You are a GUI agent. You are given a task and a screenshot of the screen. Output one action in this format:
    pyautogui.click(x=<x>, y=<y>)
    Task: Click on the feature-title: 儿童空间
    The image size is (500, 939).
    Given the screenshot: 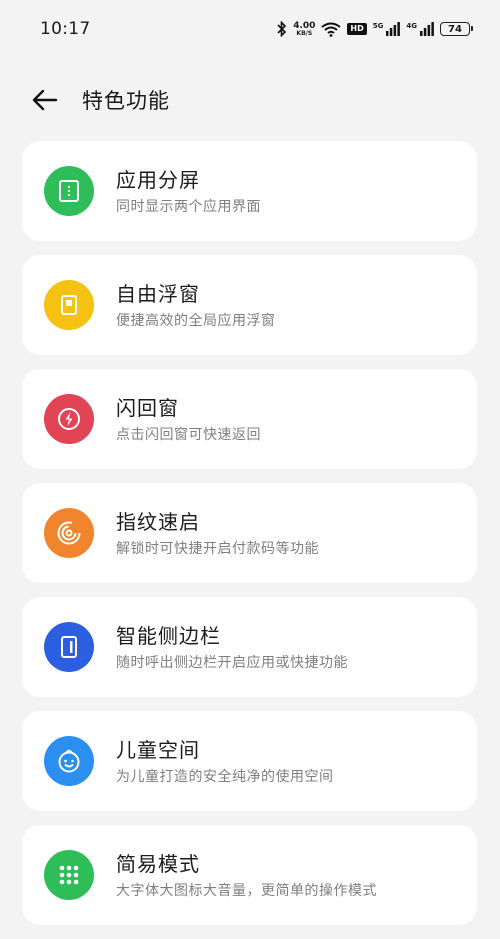 What is the action you would take?
    pyautogui.click(x=158, y=749)
    